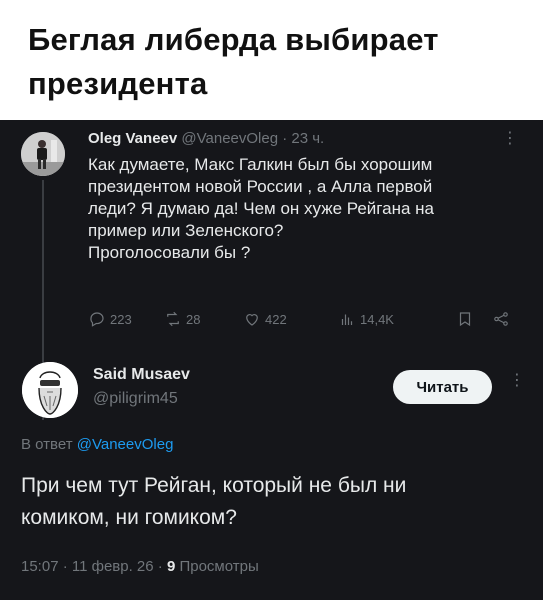 This screenshot has width=543, height=600. I want to click on reply-prefix: В ответ, so click(49, 444).